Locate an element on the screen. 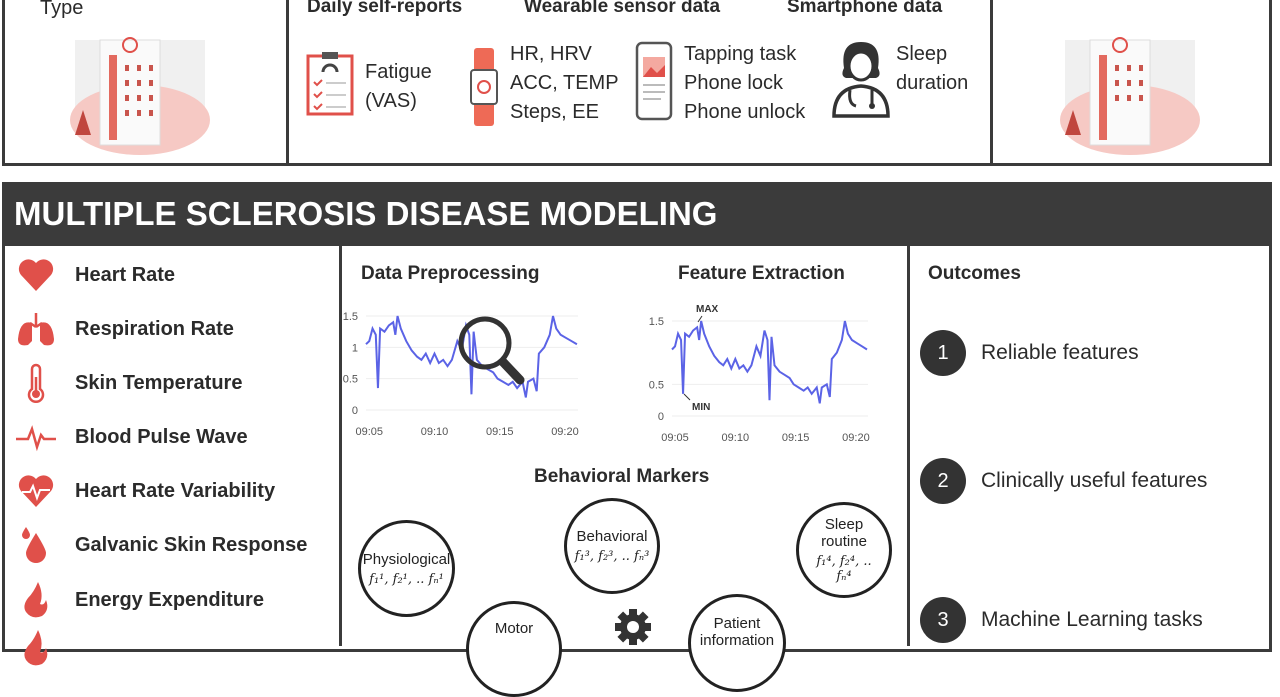 The width and height of the screenshot is (1280, 697). signal-heart-rate-variability: Heart Rate Variability is located at coordinates (145, 491).